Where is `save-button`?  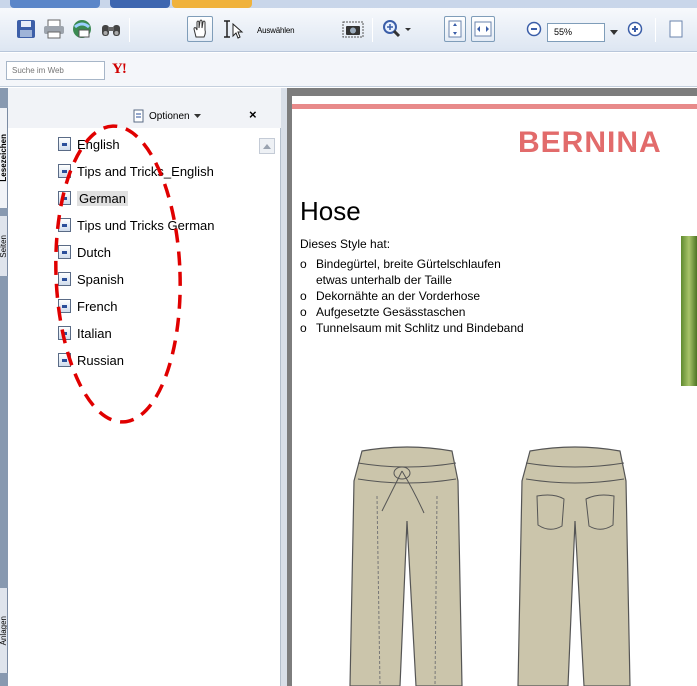 save-button is located at coordinates (26, 29).